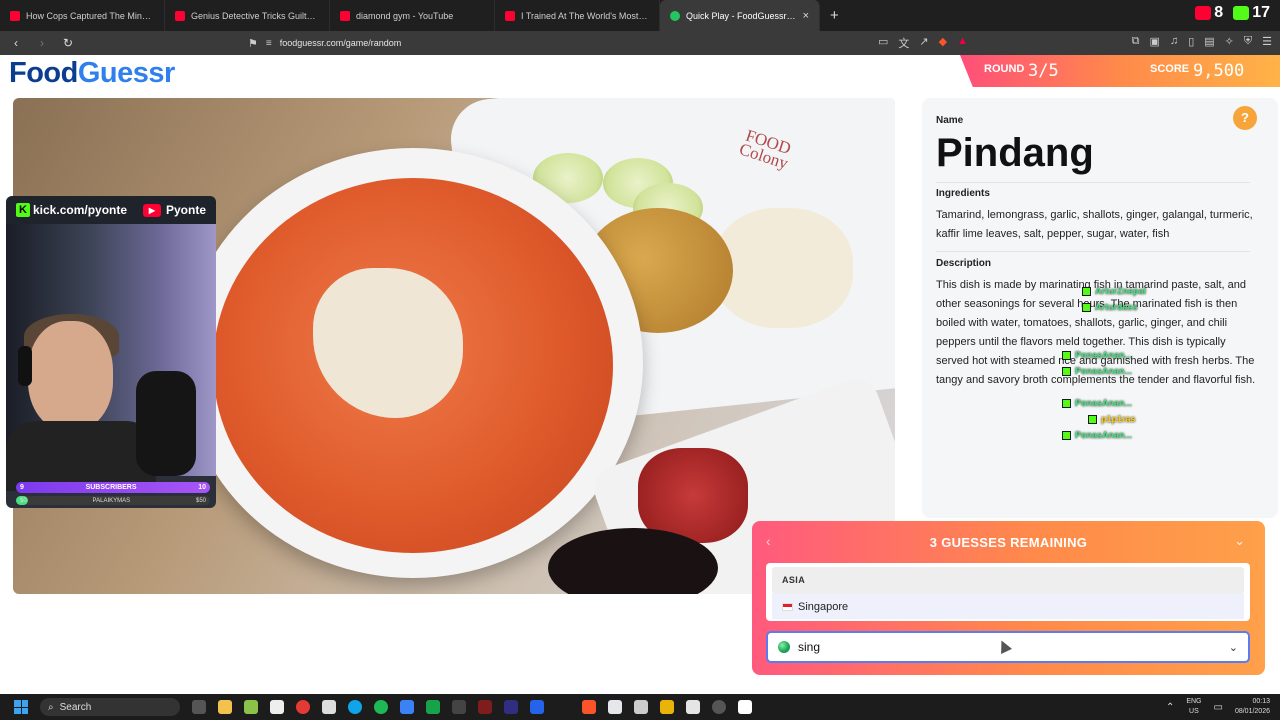 The height and width of the screenshot is (720, 1280). Describe the element at coordinates (577, 15) in the screenshot. I see `browser-tab: I Trained At The World's Most Dange` at that location.